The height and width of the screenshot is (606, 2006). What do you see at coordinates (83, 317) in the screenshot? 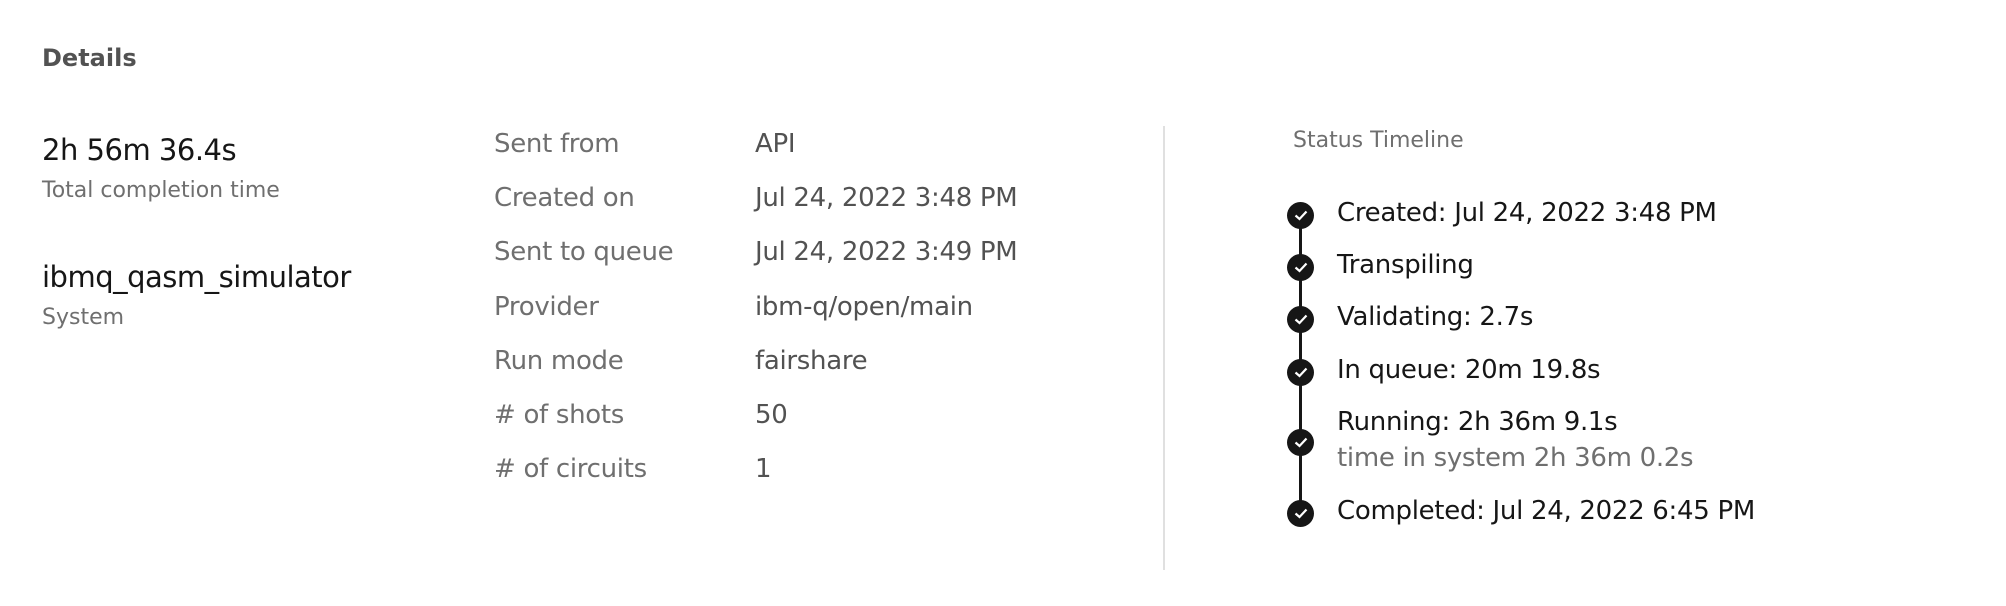
I see `system-label: System` at bounding box center [83, 317].